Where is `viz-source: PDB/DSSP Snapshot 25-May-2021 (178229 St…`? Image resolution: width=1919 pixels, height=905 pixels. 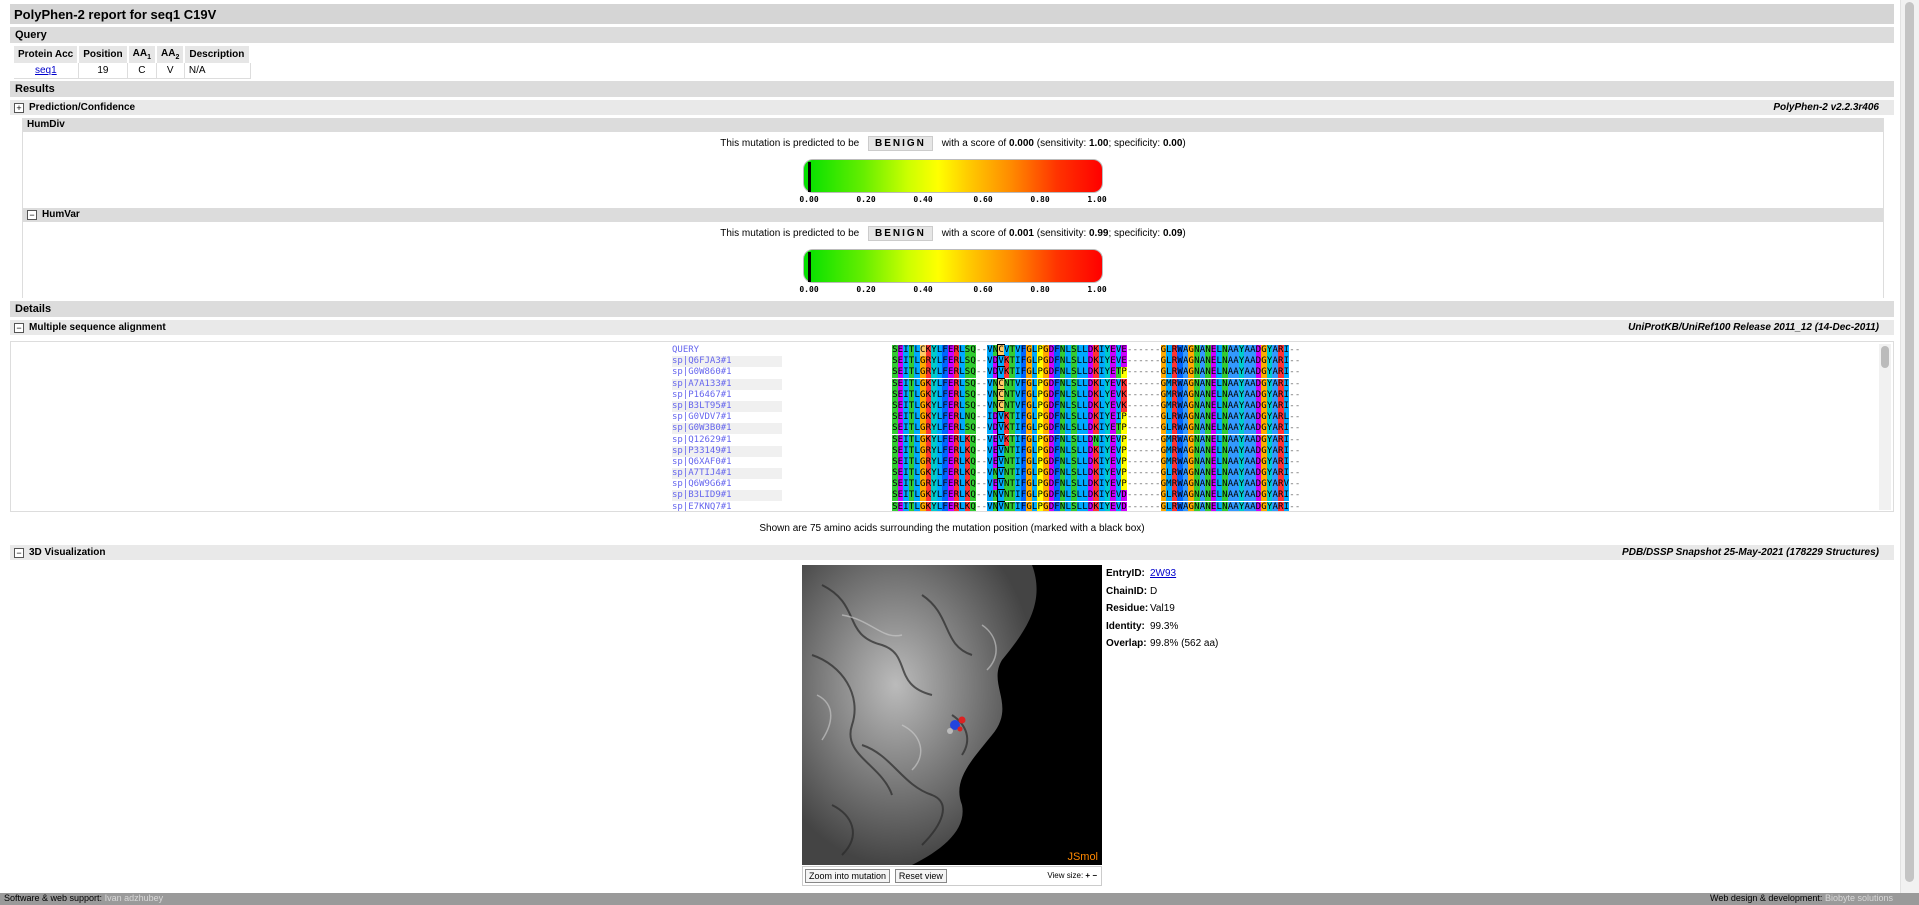 viz-source: PDB/DSSP Snapshot 25-May-2021 (178229 St… is located at coordinates (1750, 552).